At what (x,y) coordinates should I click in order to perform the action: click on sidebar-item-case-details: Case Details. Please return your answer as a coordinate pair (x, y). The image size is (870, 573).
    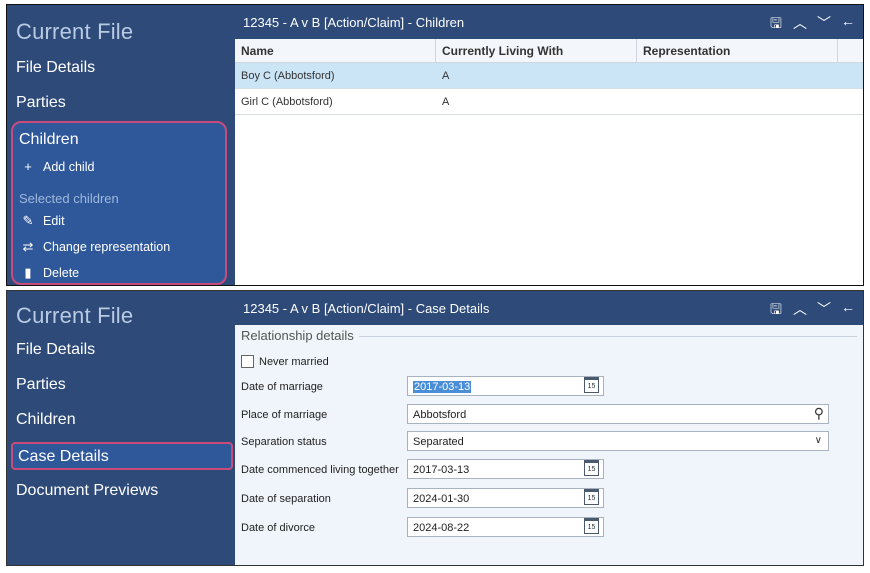
    Looking at the image, I should click on (122, 456).